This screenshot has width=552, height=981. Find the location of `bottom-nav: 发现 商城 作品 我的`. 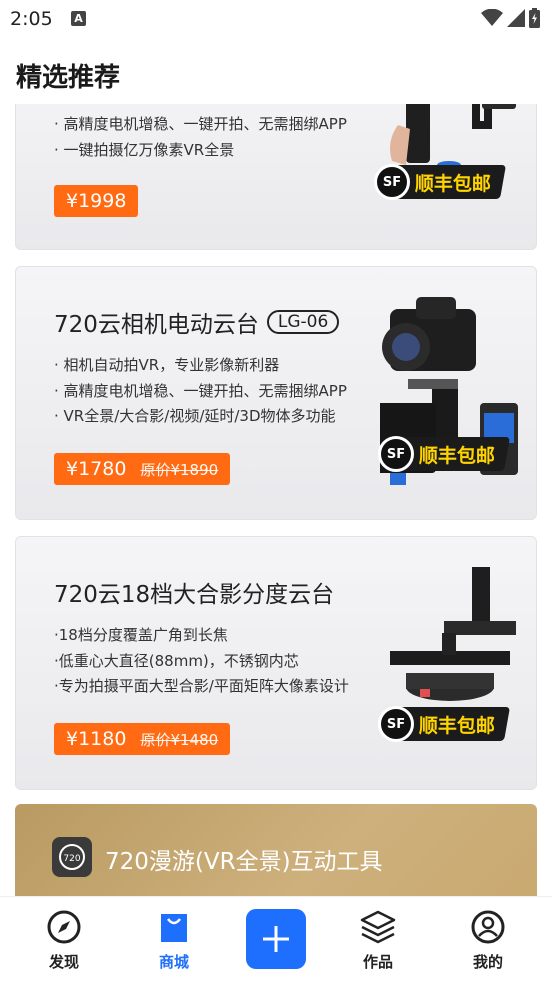

bottom-nav: 发现 商城 作品 我的 is located at coordinates (276, 938).